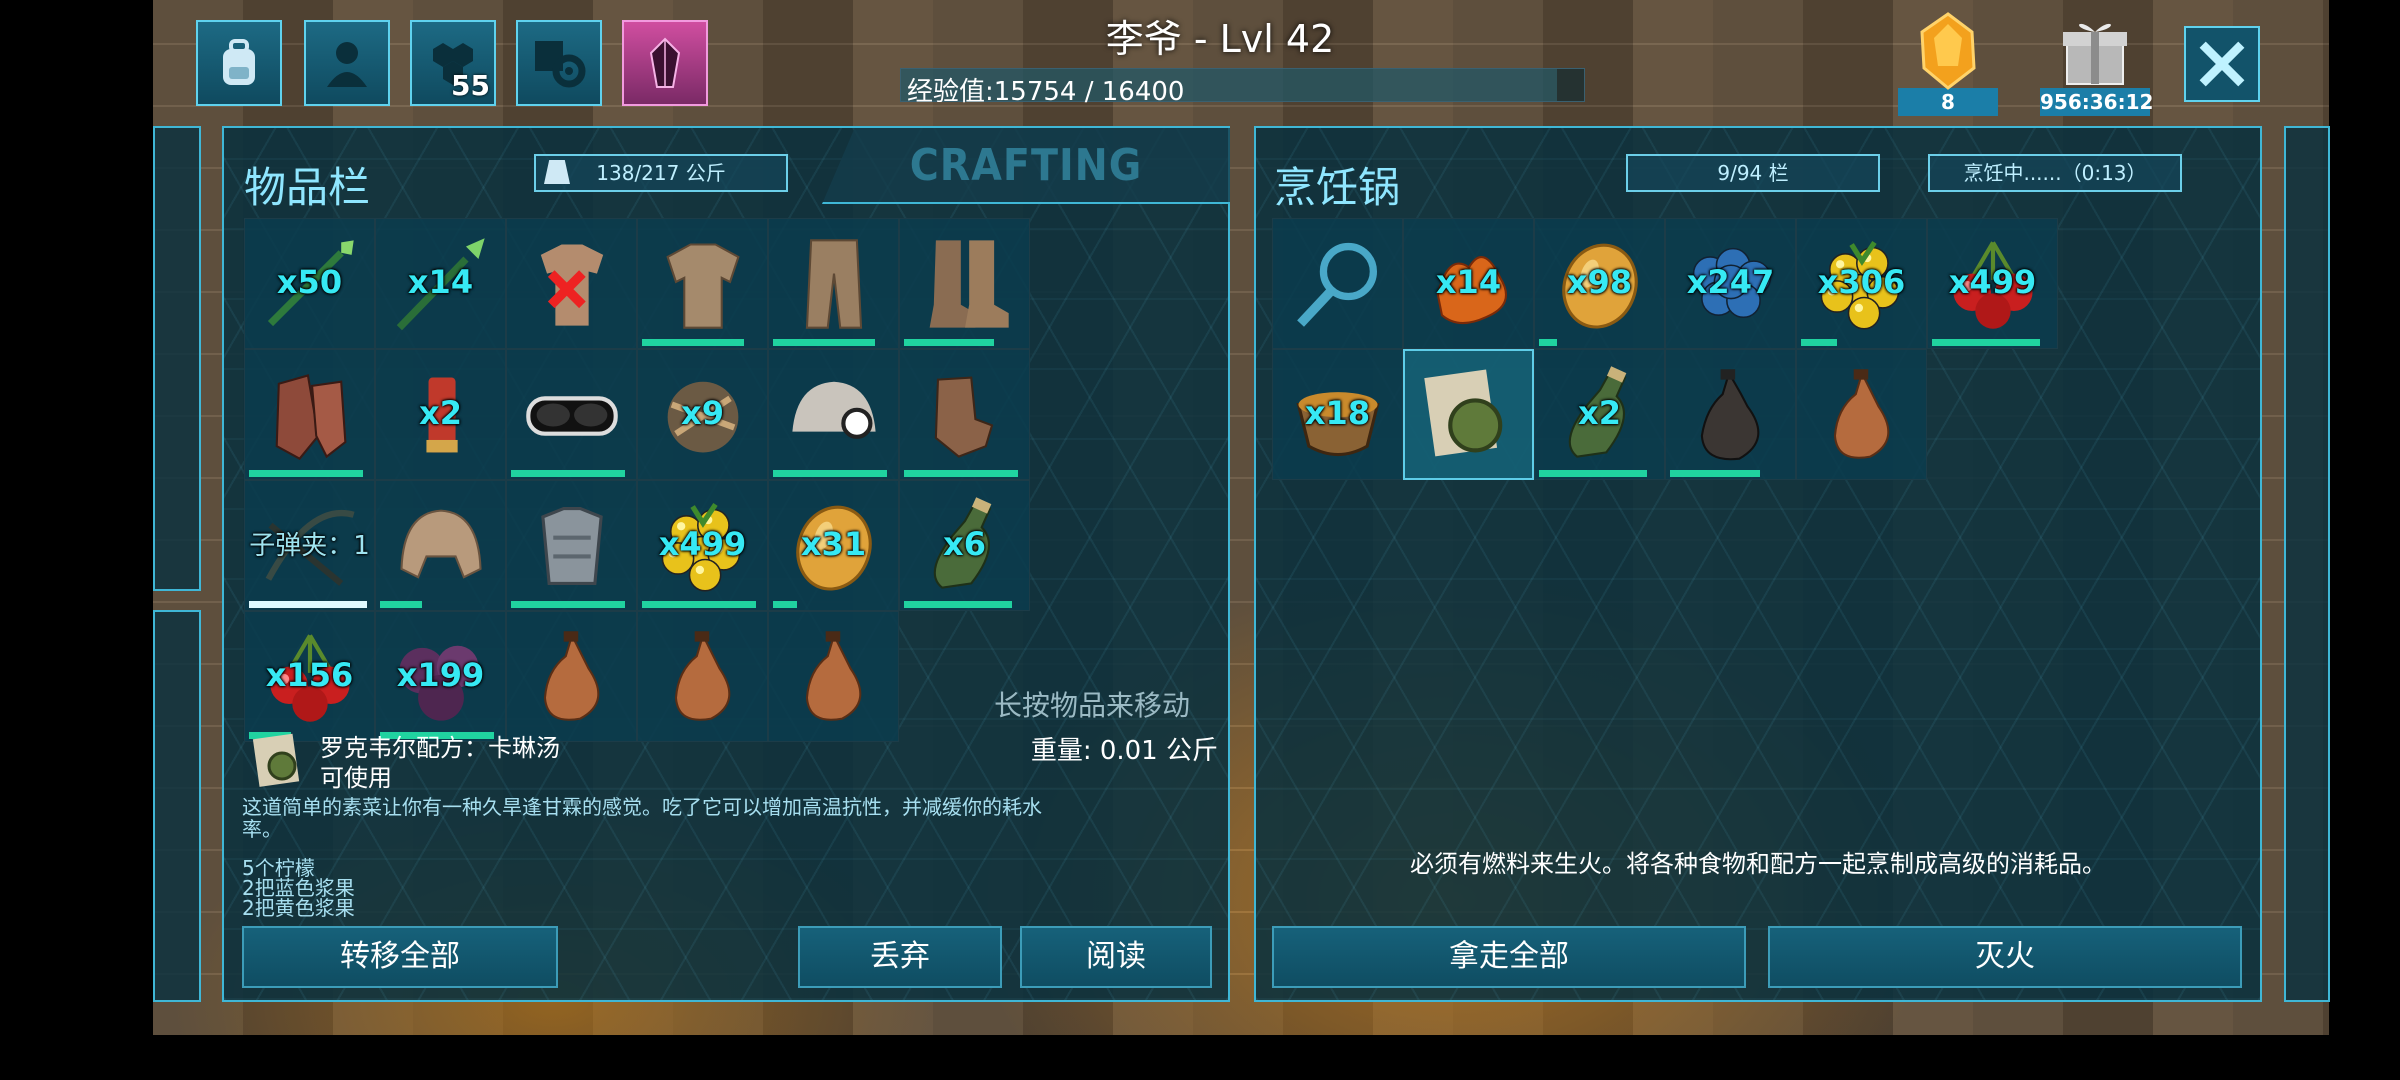  What do you see at coordinates (470, 85) in the screenshot?
I see `engram-count: 55` at bounding box center [470, 85].